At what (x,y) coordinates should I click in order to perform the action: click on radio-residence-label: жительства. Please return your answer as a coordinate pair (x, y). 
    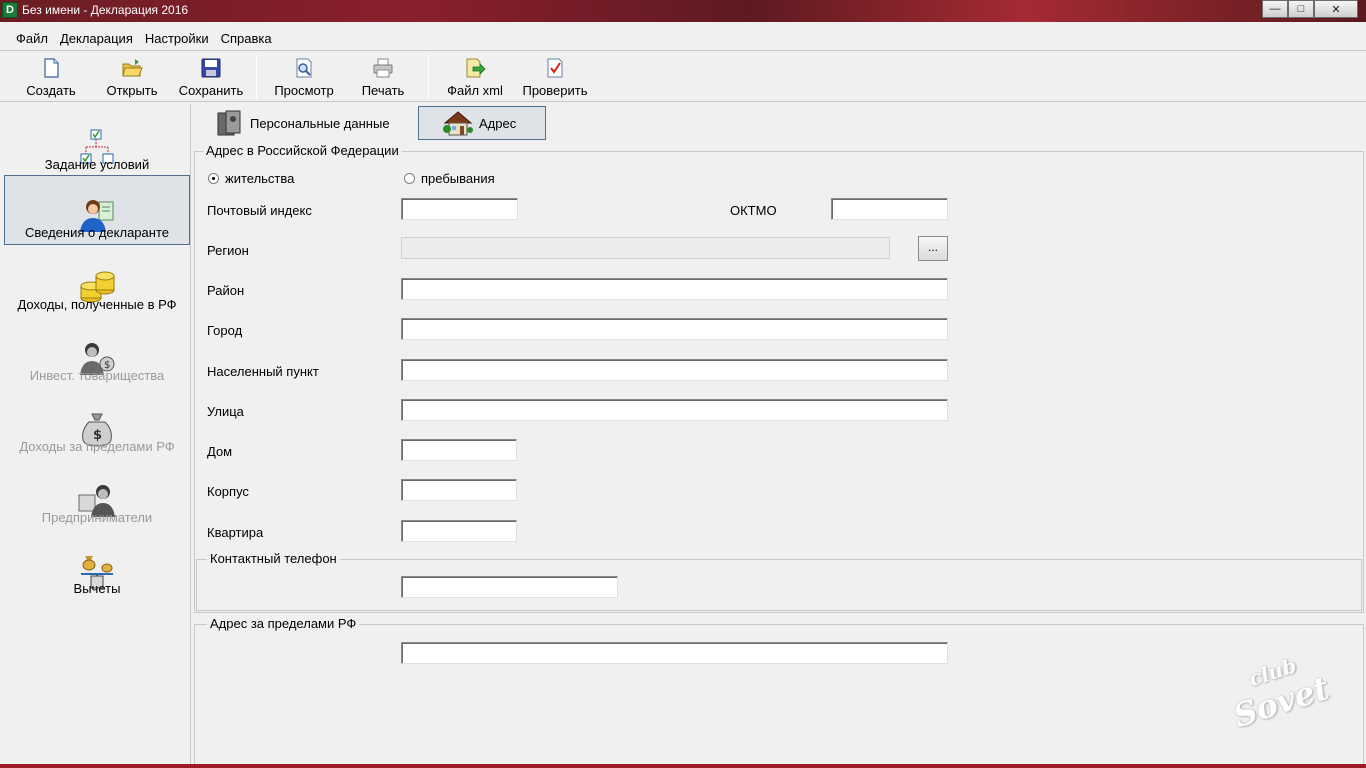
    Looking at the image, I should click on (260, 178).